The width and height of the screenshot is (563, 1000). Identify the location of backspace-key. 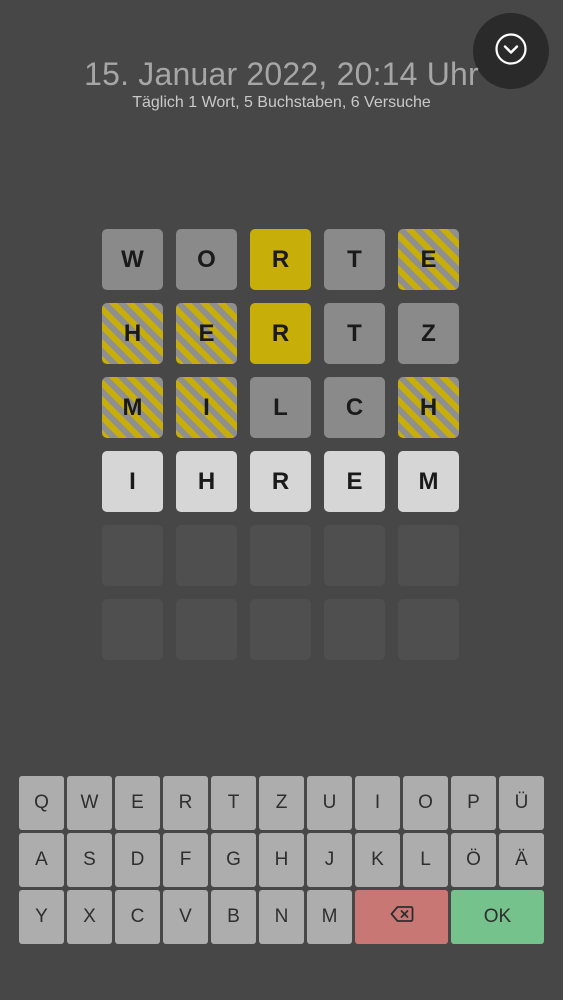
(401, 917).